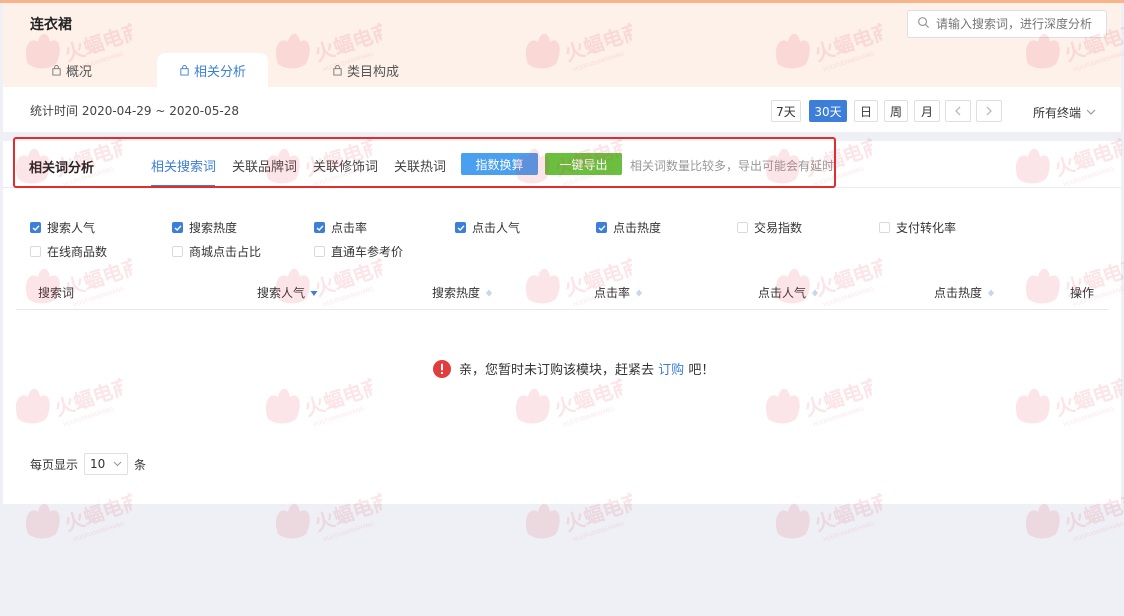 Image resolution: width=1124 pixels, height=616 pixels. Describe the element at coordinates (420, 165) in the screenshot. I see `subtab-hot-words: 关联热词` at that location.